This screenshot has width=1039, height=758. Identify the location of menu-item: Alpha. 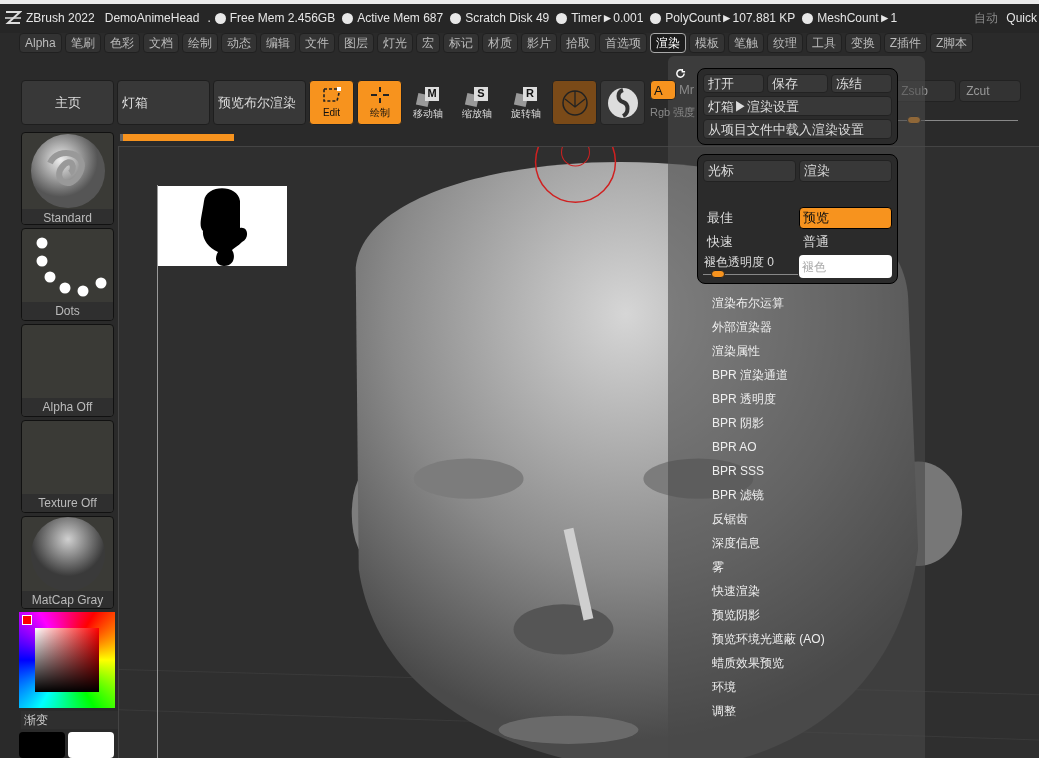
(40, 43).